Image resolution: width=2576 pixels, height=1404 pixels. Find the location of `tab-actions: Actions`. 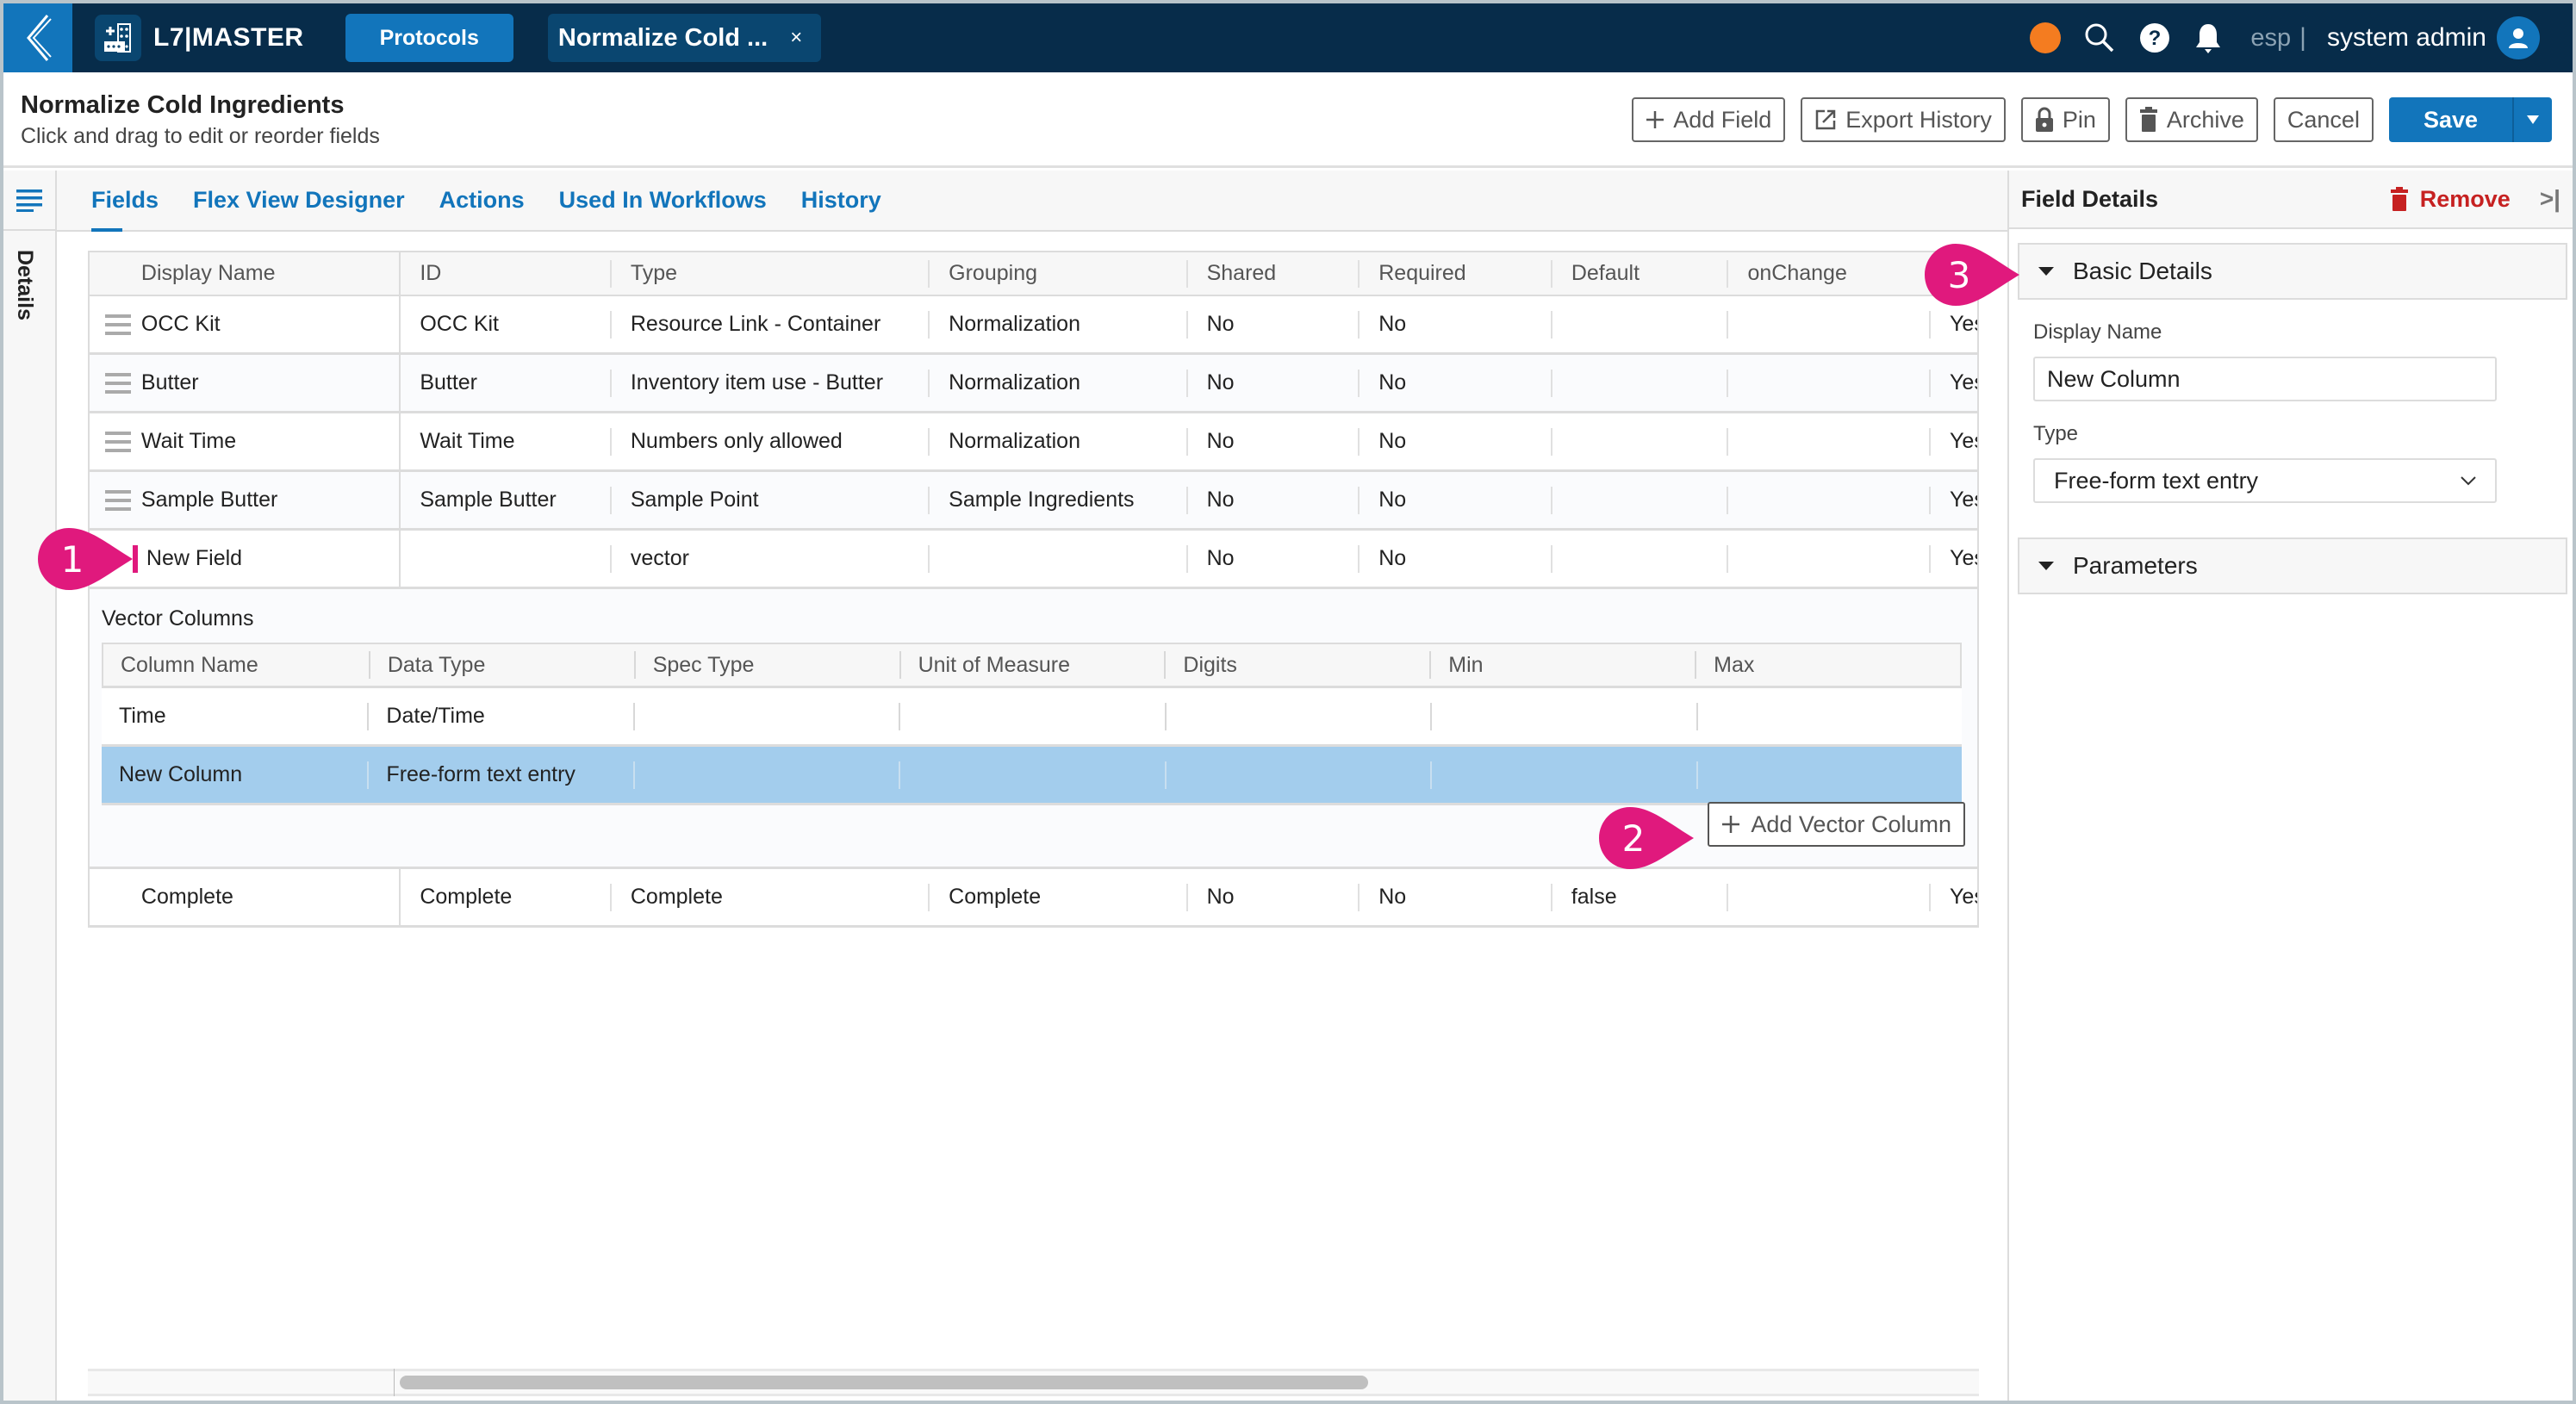

tab-actions: Actions is located at coordinates (482, 200).